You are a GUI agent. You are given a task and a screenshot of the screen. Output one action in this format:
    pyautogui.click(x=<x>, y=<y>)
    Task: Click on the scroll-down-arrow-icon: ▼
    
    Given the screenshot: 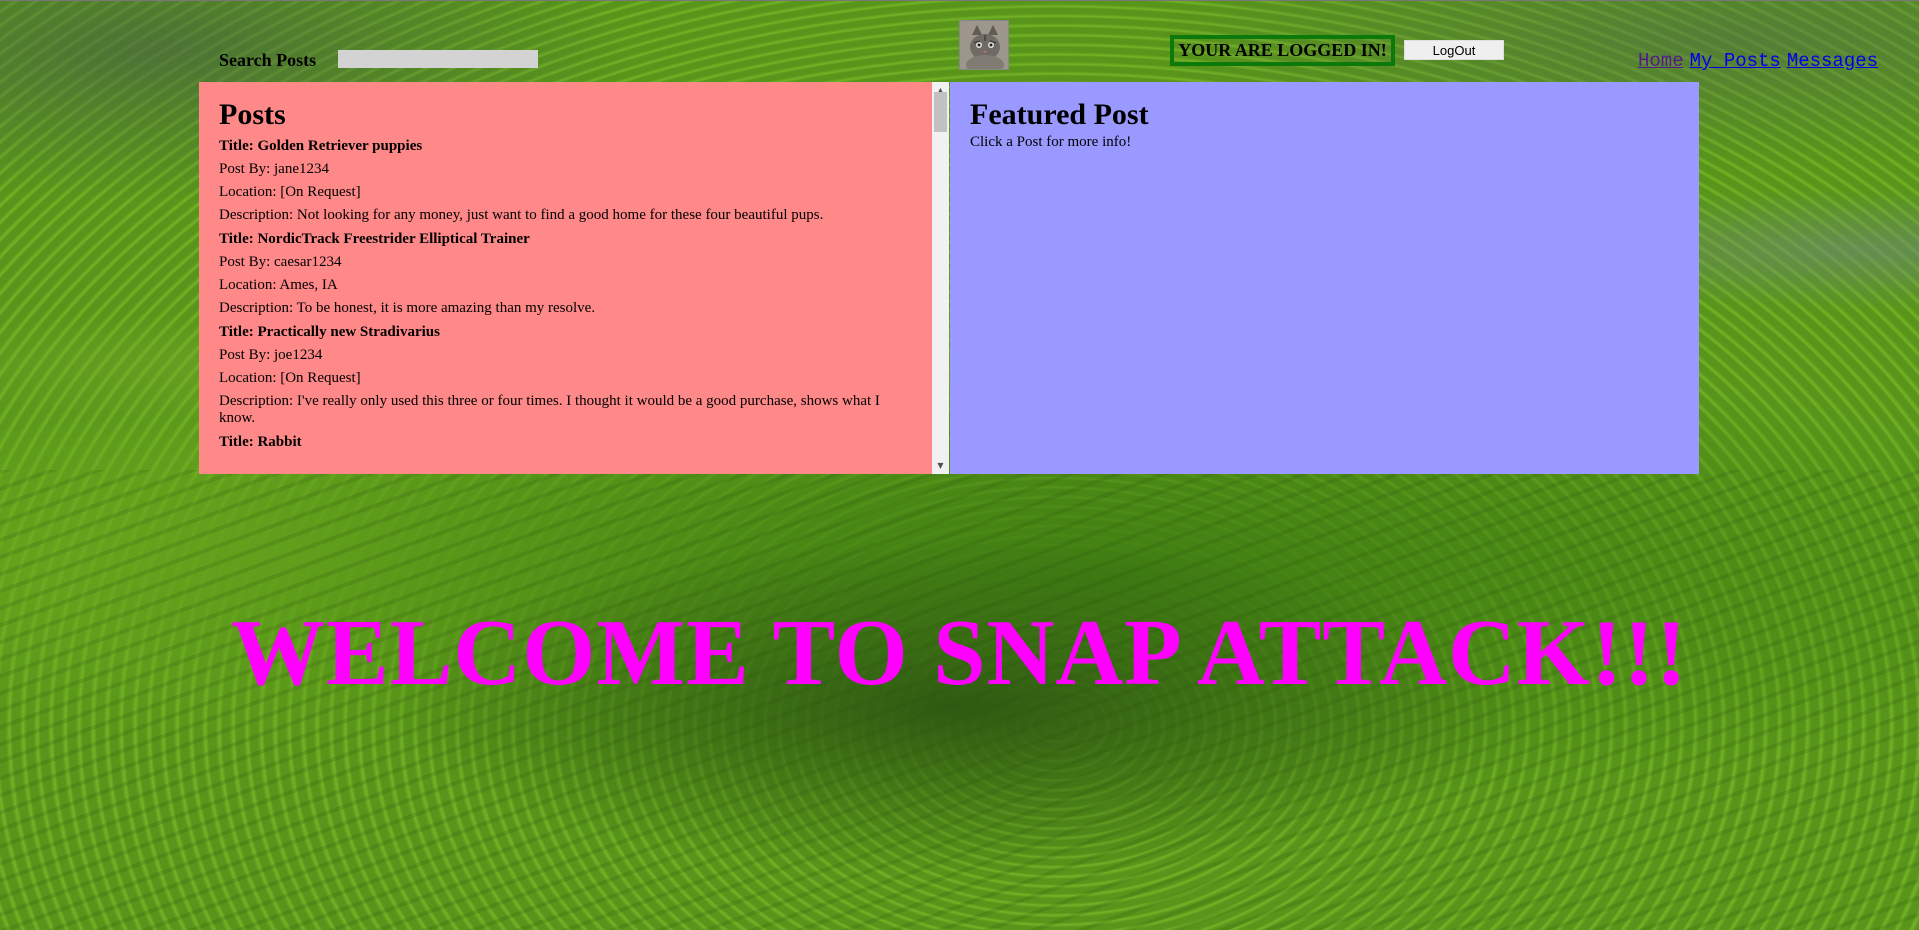 What is the action you would take?
    pyautogui.click(x=940, y=465)
    